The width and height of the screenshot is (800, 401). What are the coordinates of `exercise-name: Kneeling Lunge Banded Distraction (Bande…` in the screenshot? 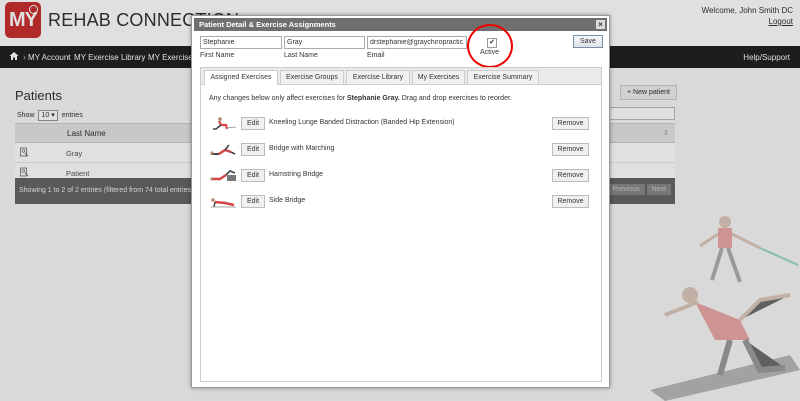 It's located at (362, 122).